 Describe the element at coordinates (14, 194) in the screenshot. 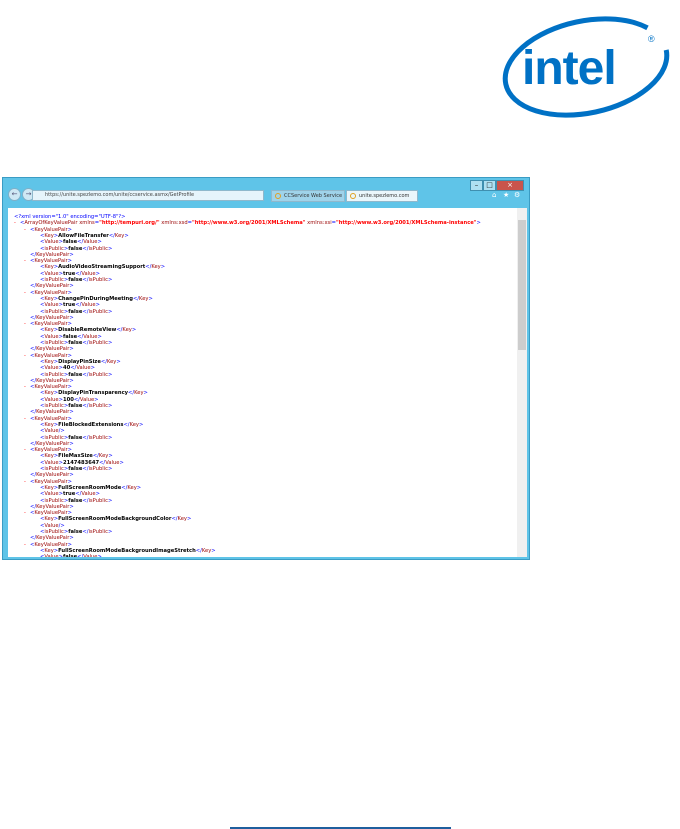

I see `back-button: ←` at that location.